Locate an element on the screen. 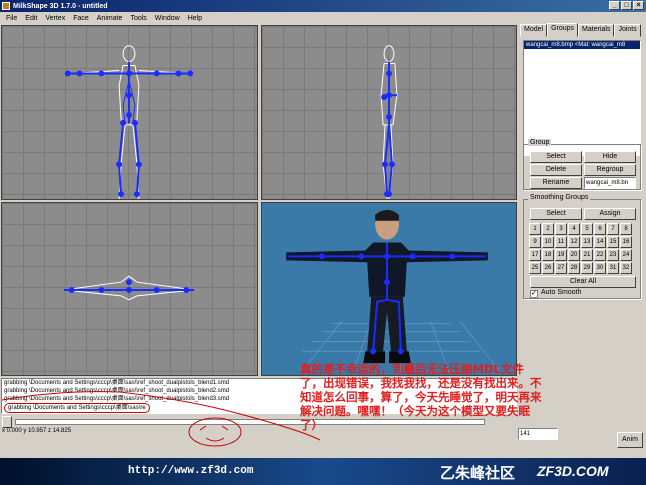 This screenshot has width=646, height=485. smoothing-group-21: 21 is located at coordinates (587, 255).